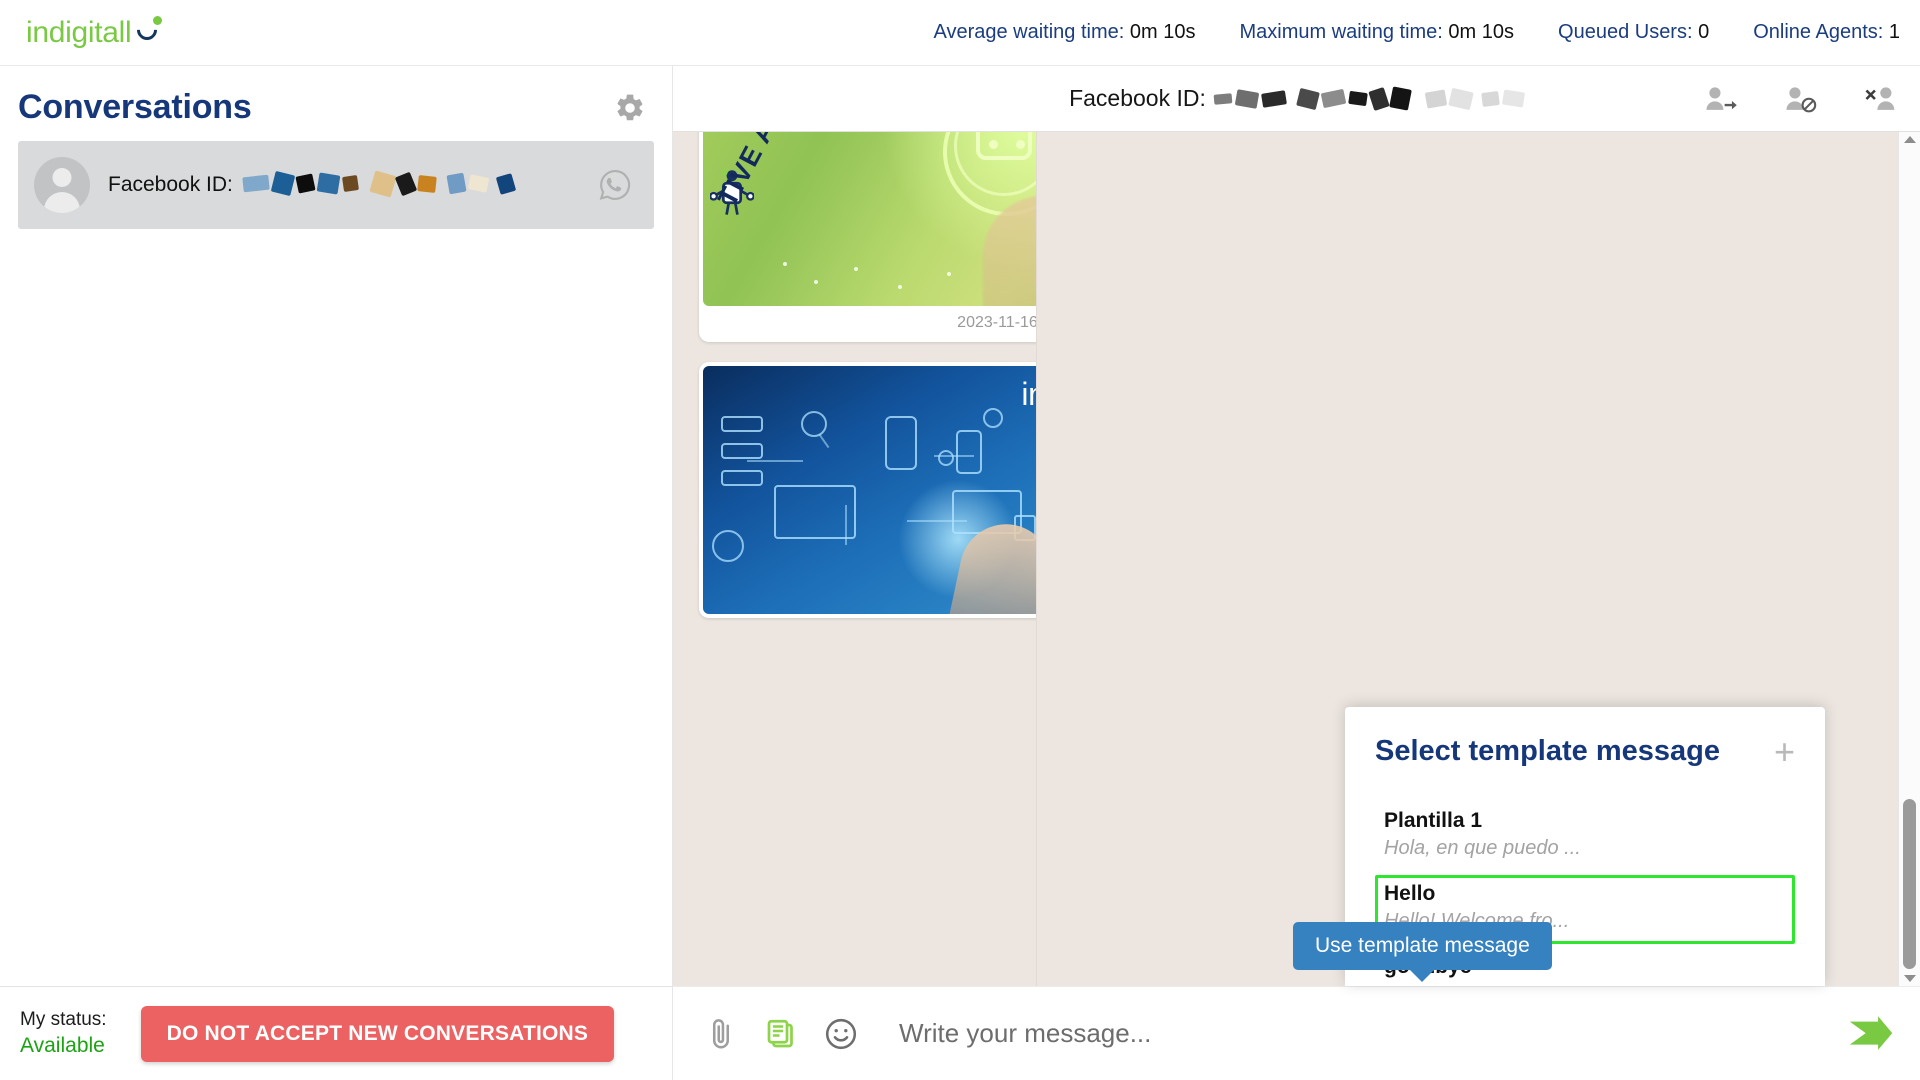 The height and width of the screenshot is (1080, 1920). Describe the element at coordinates (869, 219) in the screenshot. I see `message-image-generative-ai: TIVE AI` at that location.